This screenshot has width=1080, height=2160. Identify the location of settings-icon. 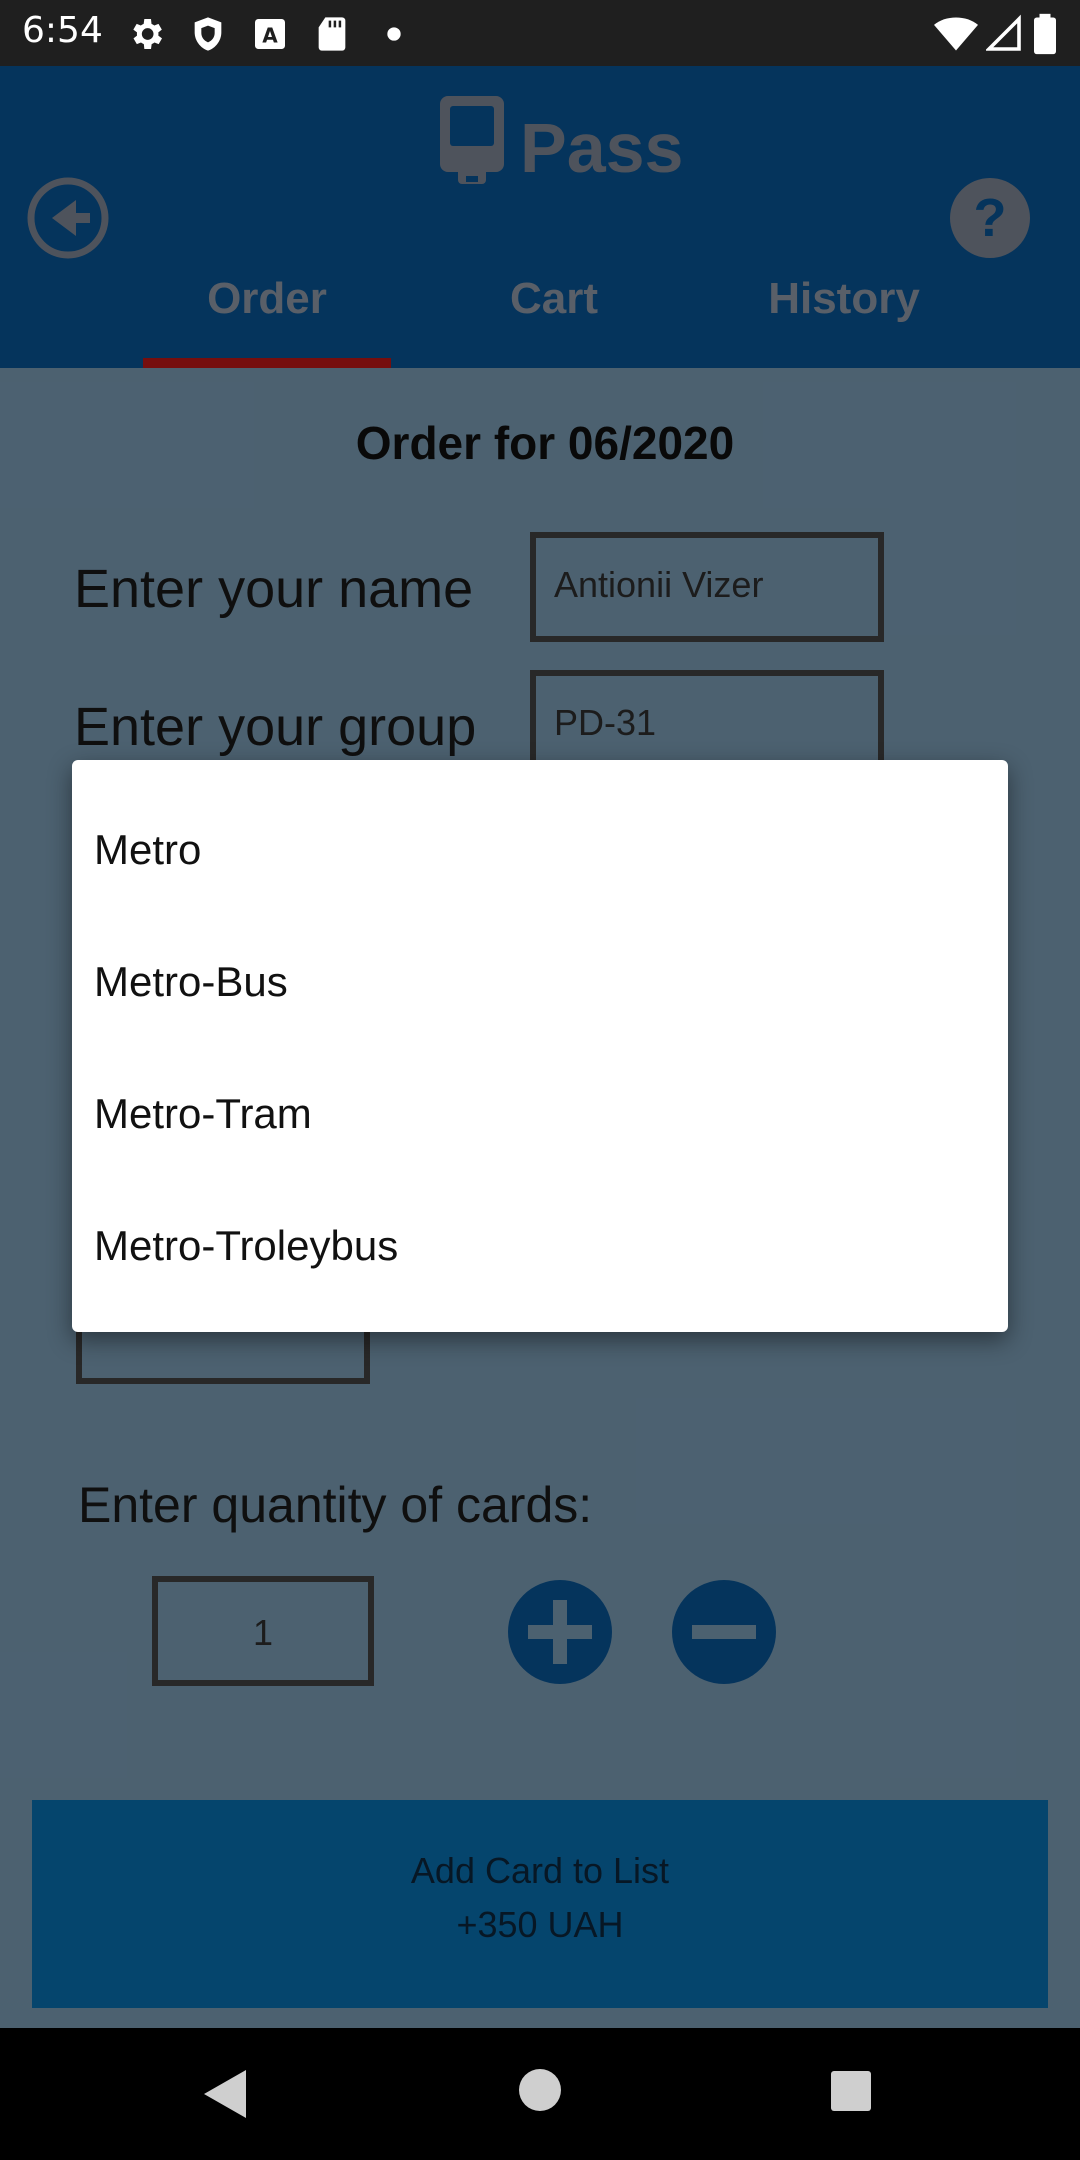
(147, 34).